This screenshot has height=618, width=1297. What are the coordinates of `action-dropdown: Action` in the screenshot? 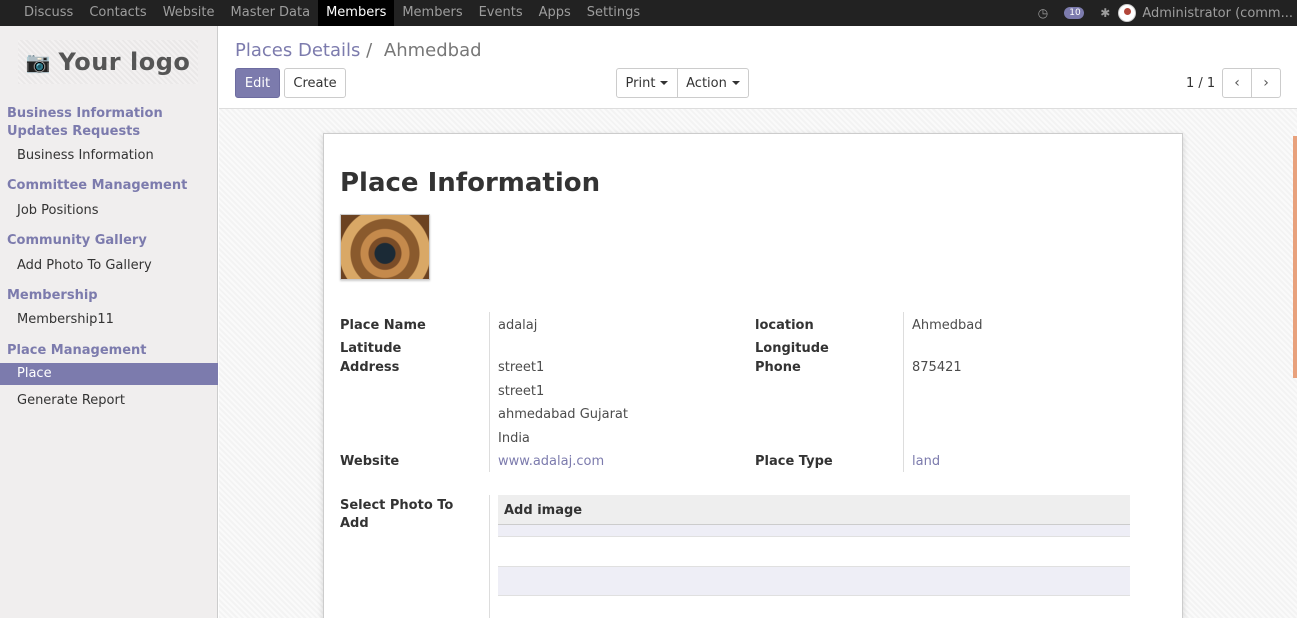 It's located at (713, 83).